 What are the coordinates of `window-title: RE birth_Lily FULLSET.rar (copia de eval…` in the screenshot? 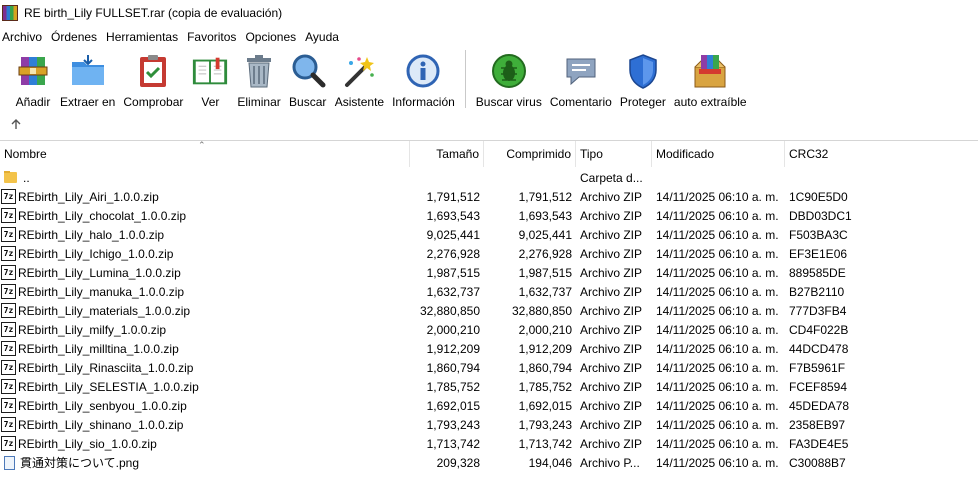 It's located at (153, 13).